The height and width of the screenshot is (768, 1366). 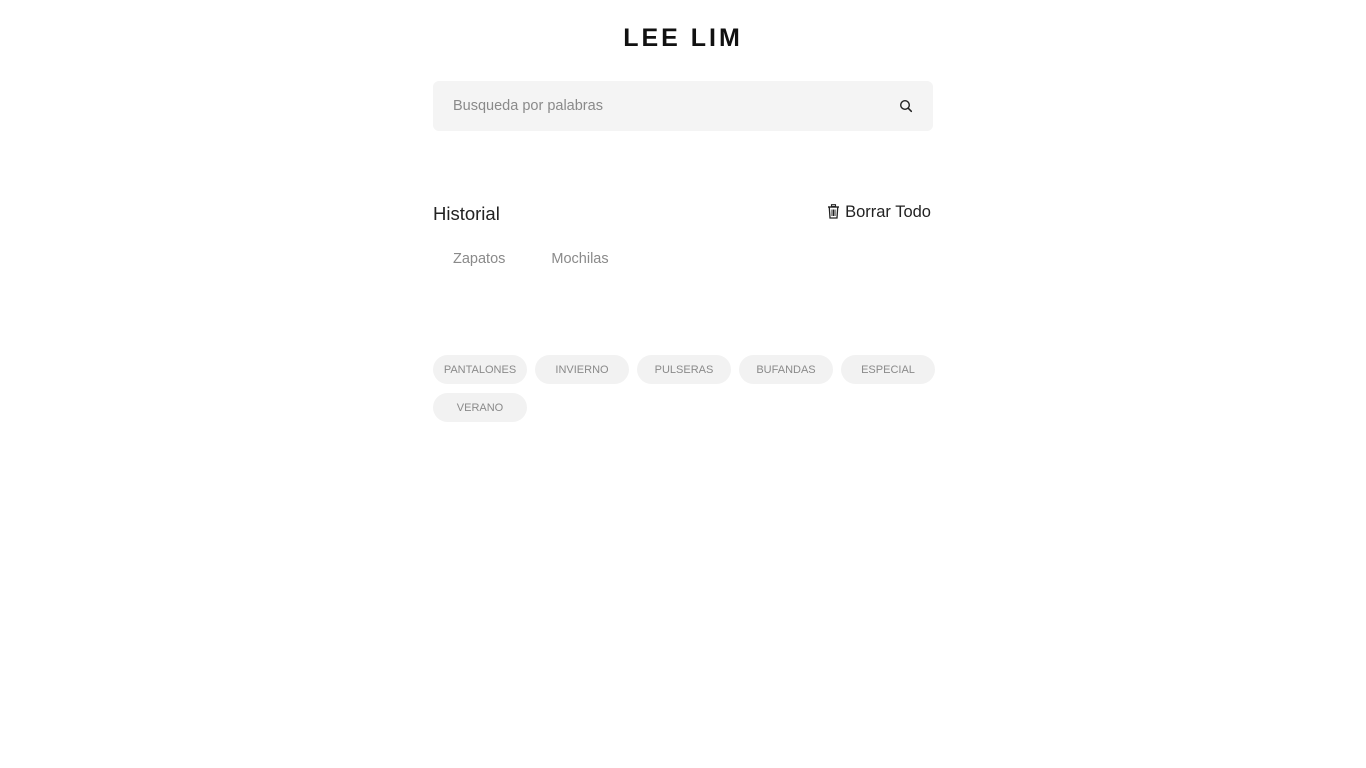 I want to click on history-item-mochilas: Mochilas, so click(x=579, y=259).